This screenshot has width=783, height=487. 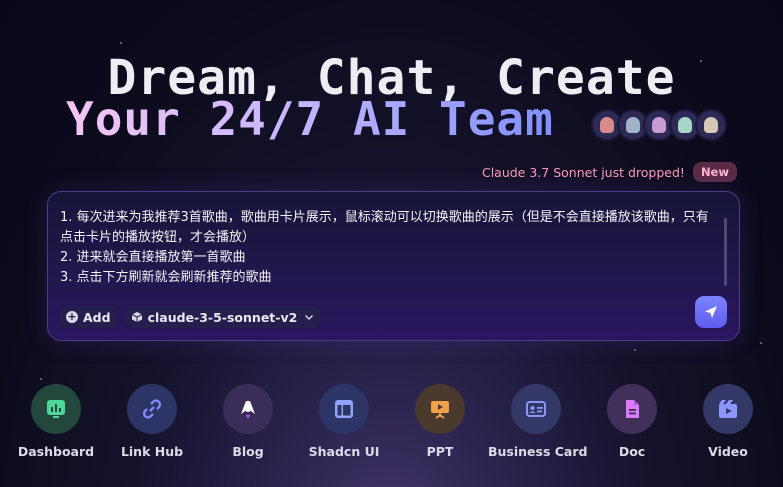 I want to click on app-dashboard: Dashboard, so click(x=56, y=421).